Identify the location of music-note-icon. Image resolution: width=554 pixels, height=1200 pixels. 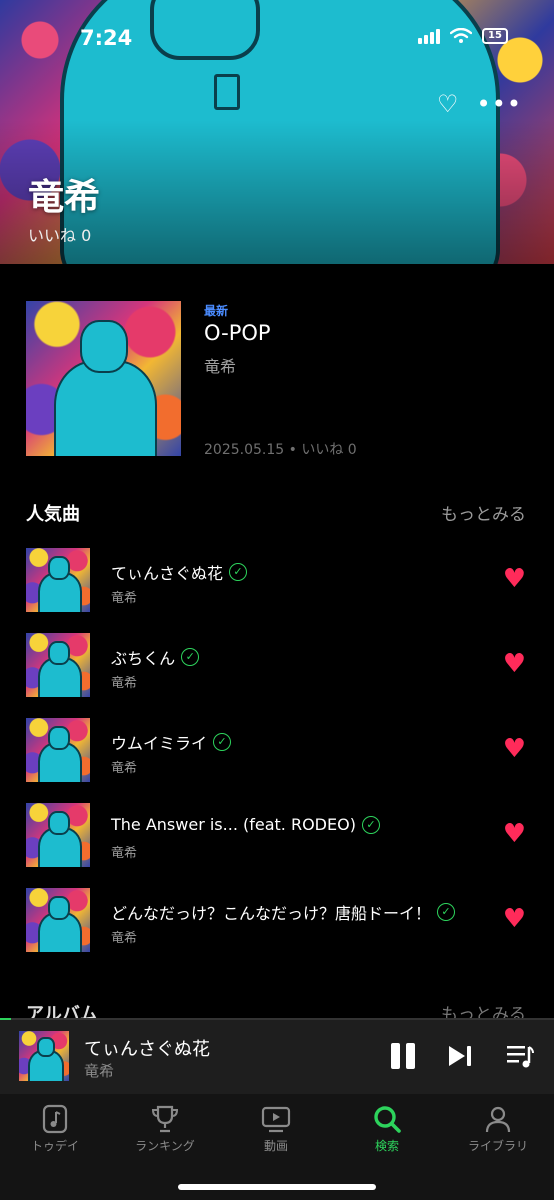
(55, 1119).